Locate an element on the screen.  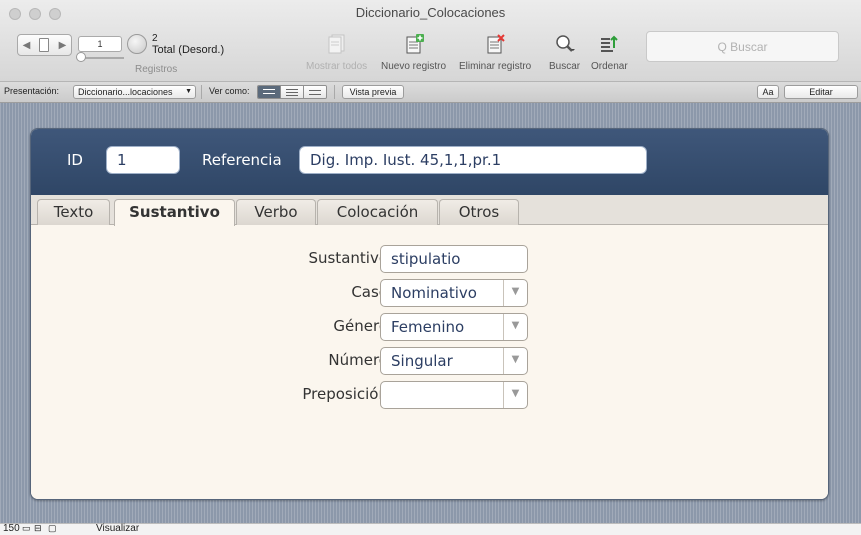
record-count: 2 is located at coordinates (155, 38).